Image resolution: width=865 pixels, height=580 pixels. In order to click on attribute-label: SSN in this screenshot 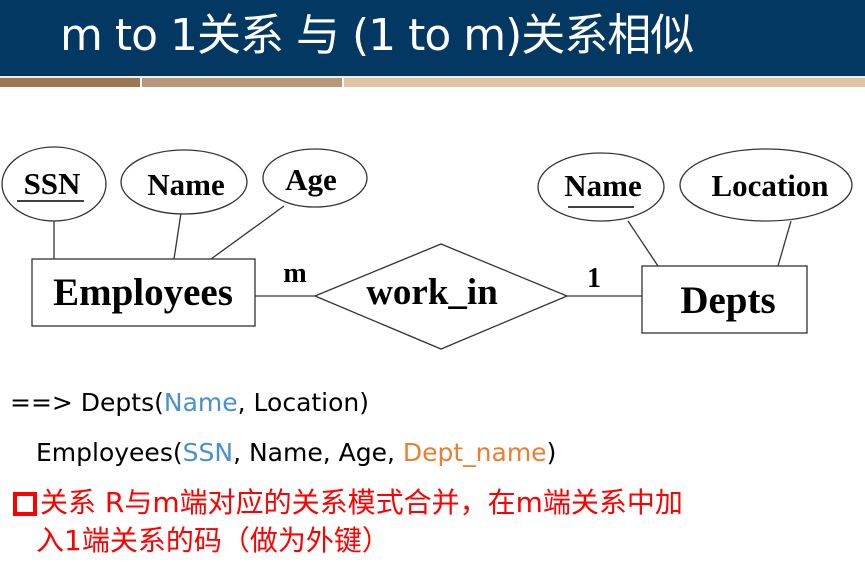, I will do `click(52, 183)`.